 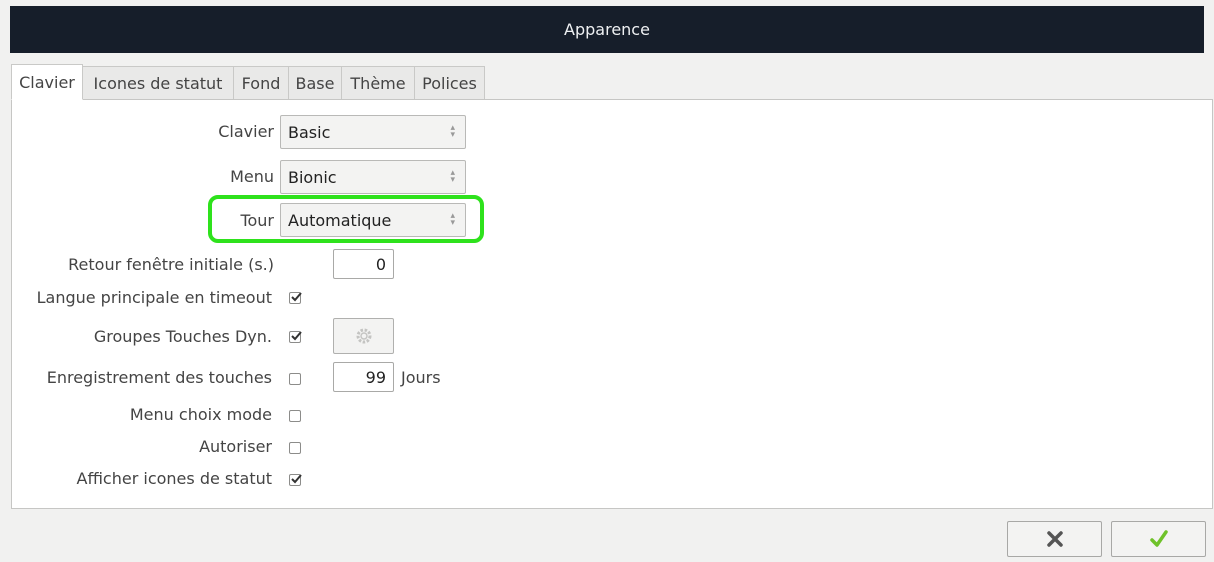 I want to click on retour-label: Retour fenêtre initiale (s.), so click(x=171, y=264).